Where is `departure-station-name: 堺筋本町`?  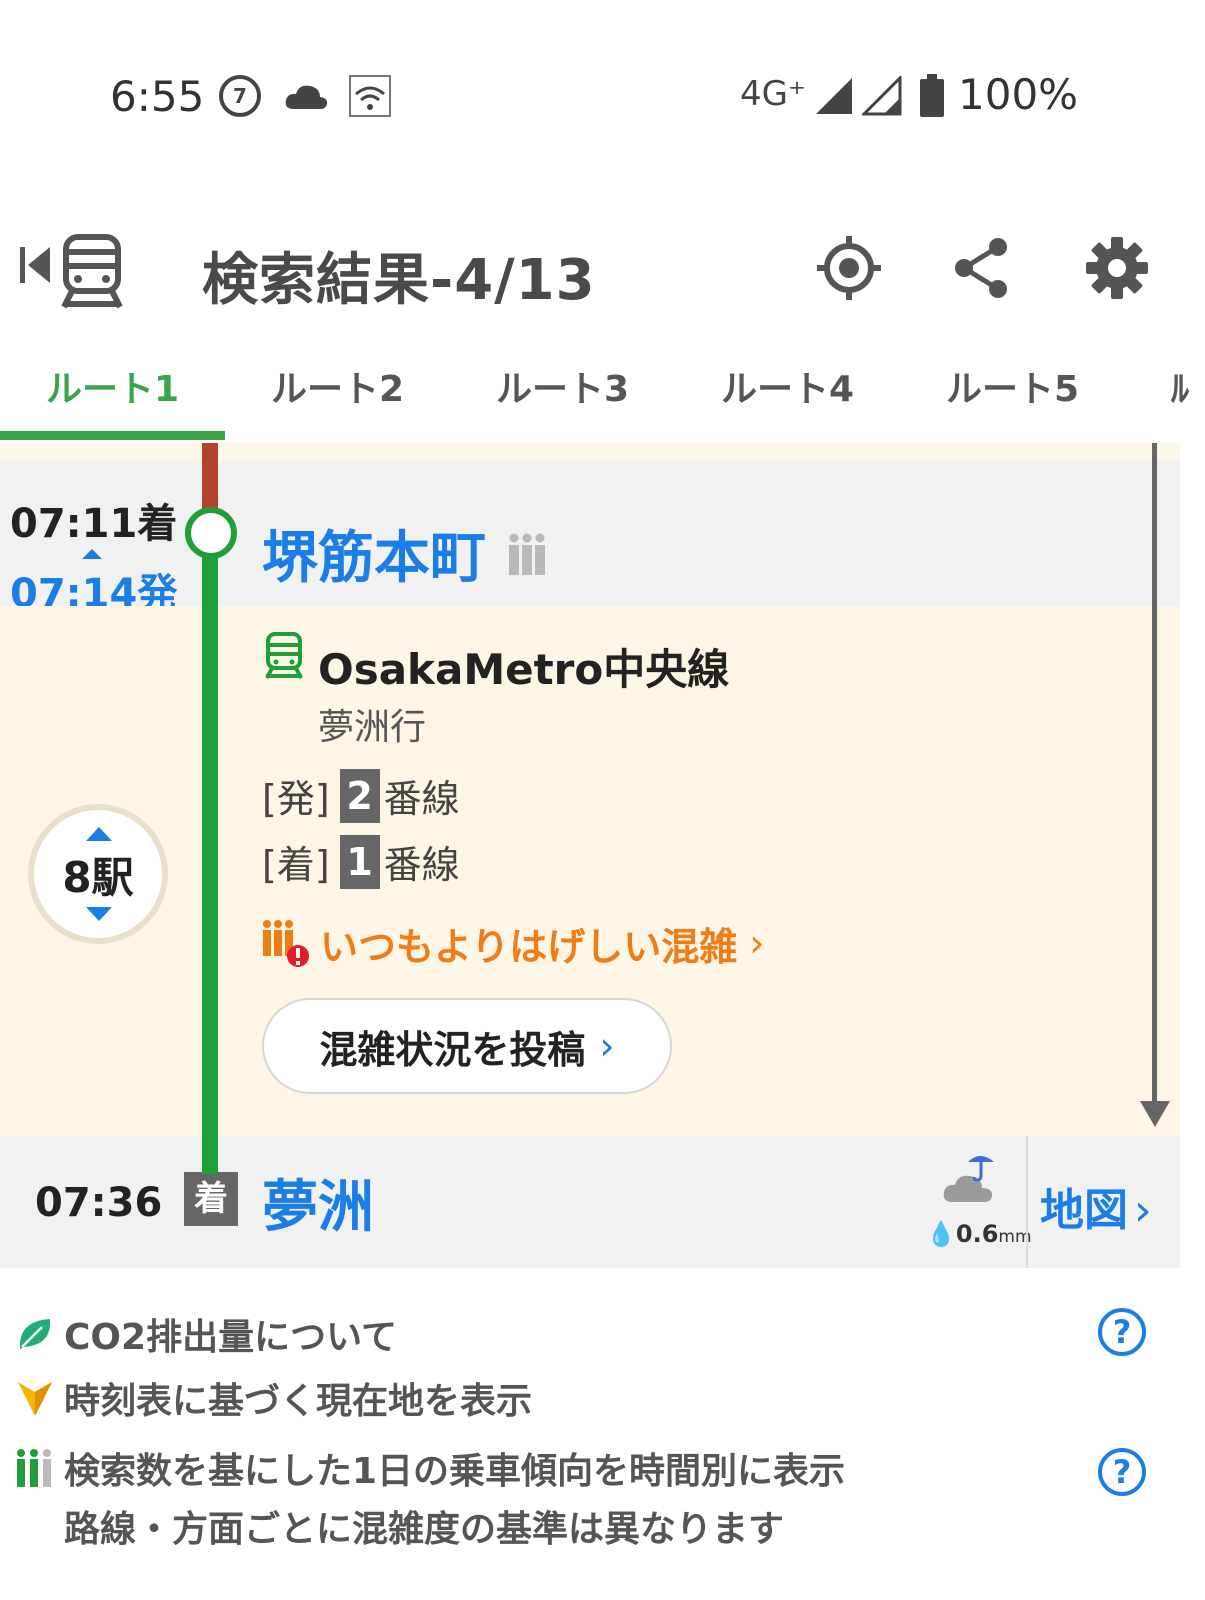 departure-station-name: 堺筋本町 is located at coordinates (374, 553).